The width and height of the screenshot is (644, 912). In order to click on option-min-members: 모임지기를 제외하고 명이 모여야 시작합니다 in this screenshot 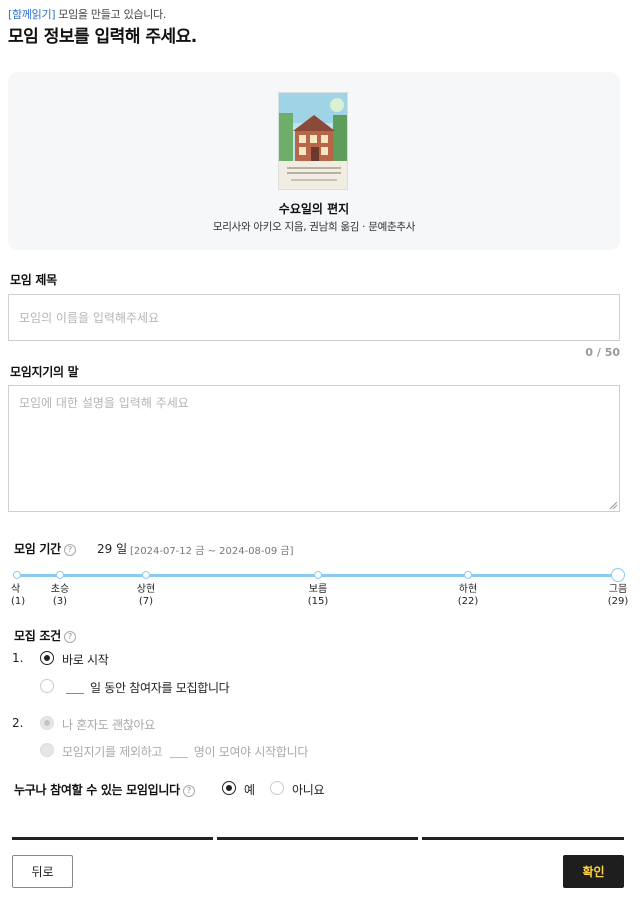, I will do `click(185, 751)`.